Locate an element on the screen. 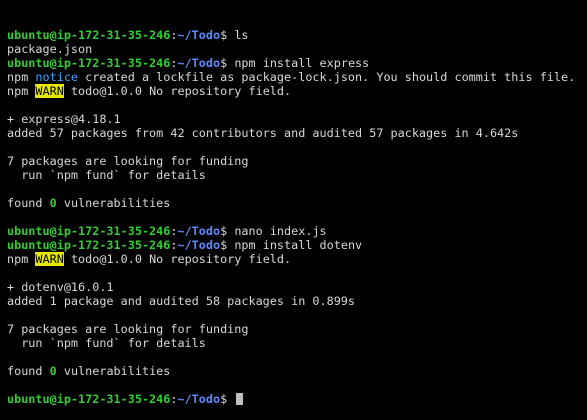 The image size is (587, 420). terminal-cursor is located at coordinates (240, 399).